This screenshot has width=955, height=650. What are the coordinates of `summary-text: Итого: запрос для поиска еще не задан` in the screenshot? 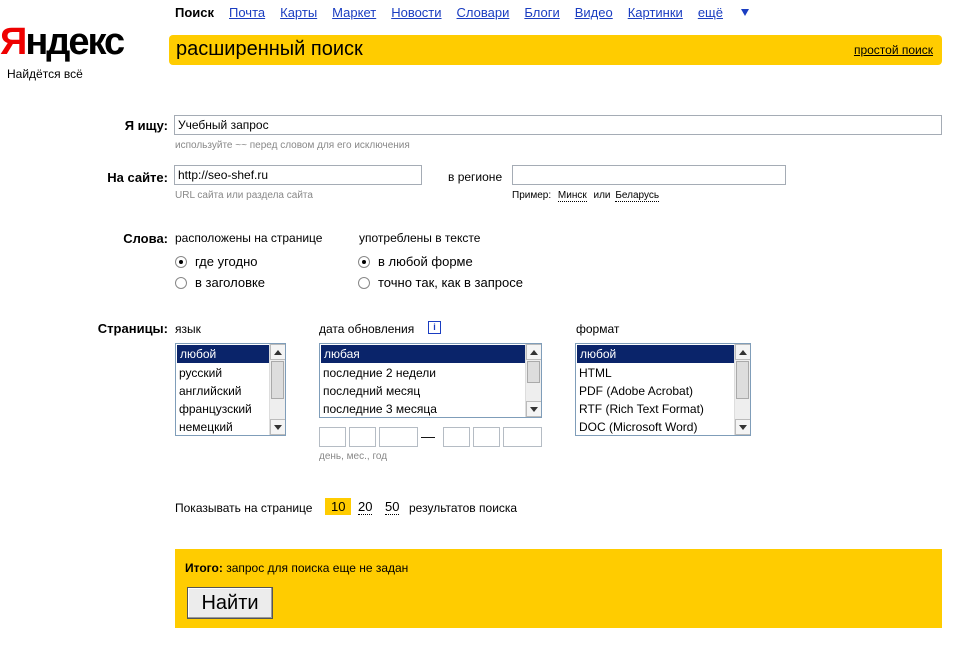 It's located at (296, 568).